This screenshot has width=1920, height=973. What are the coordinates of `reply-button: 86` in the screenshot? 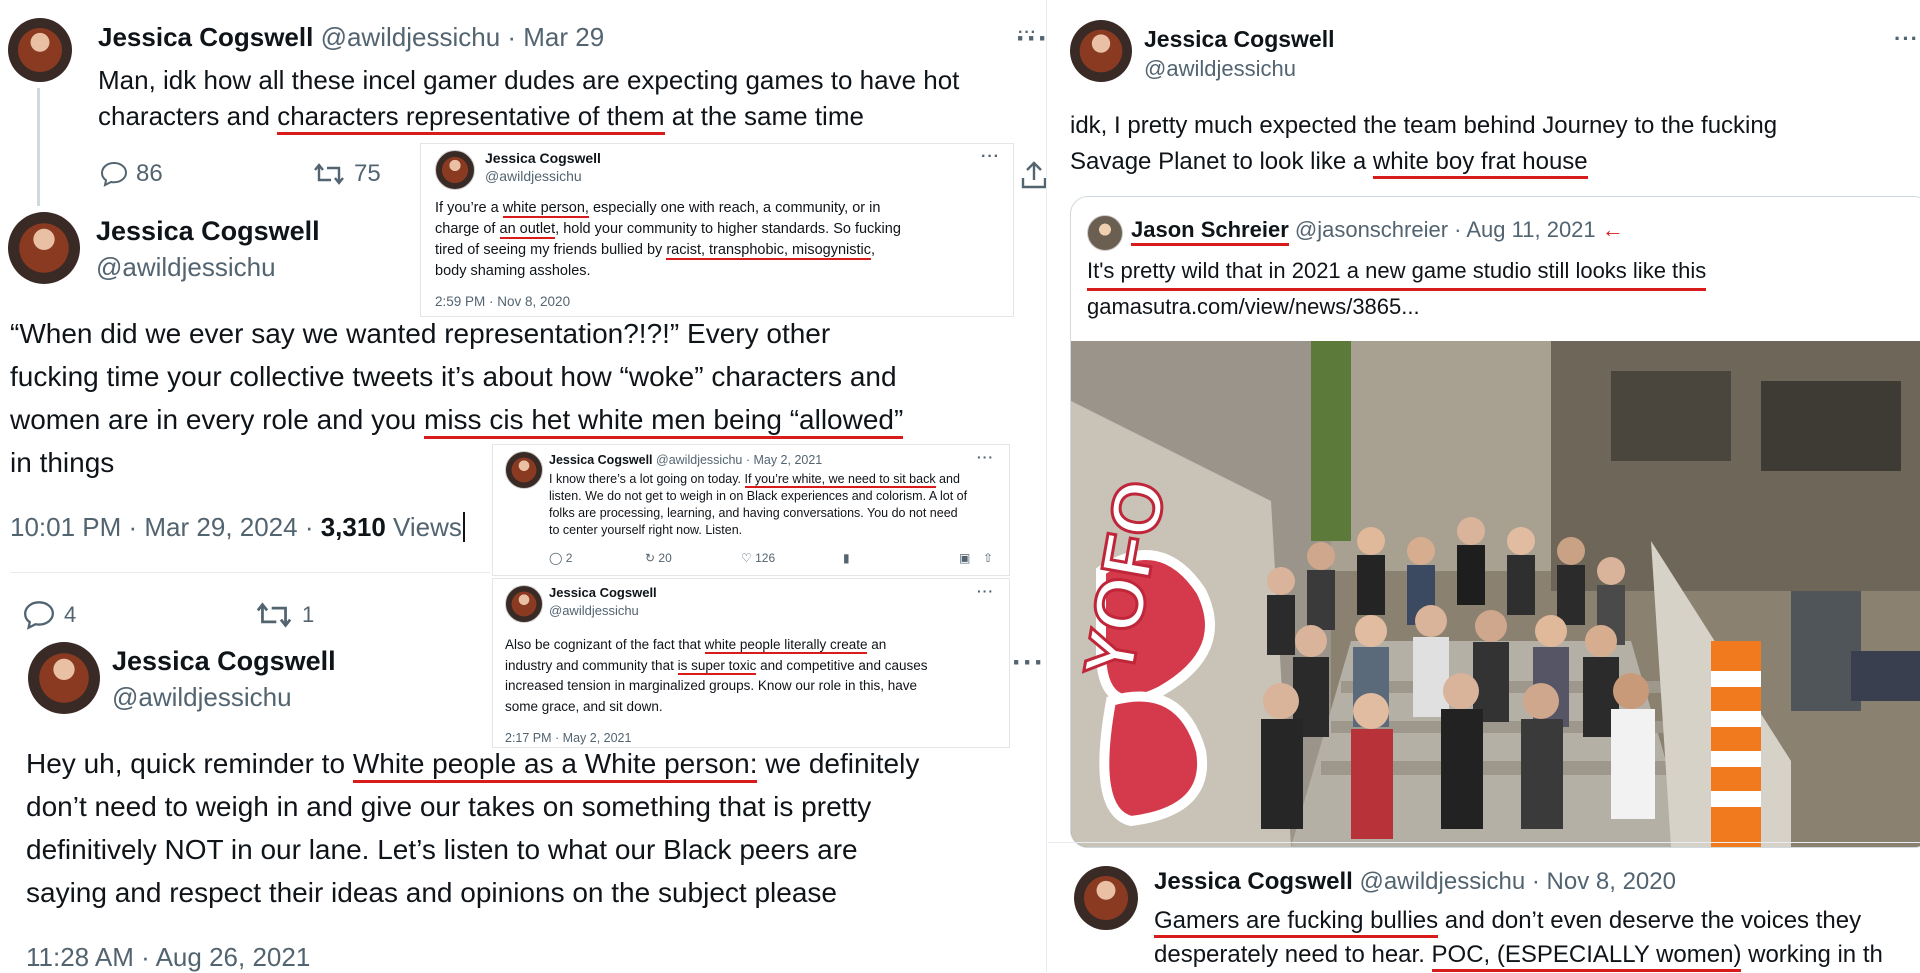 It's located at (131, 174).